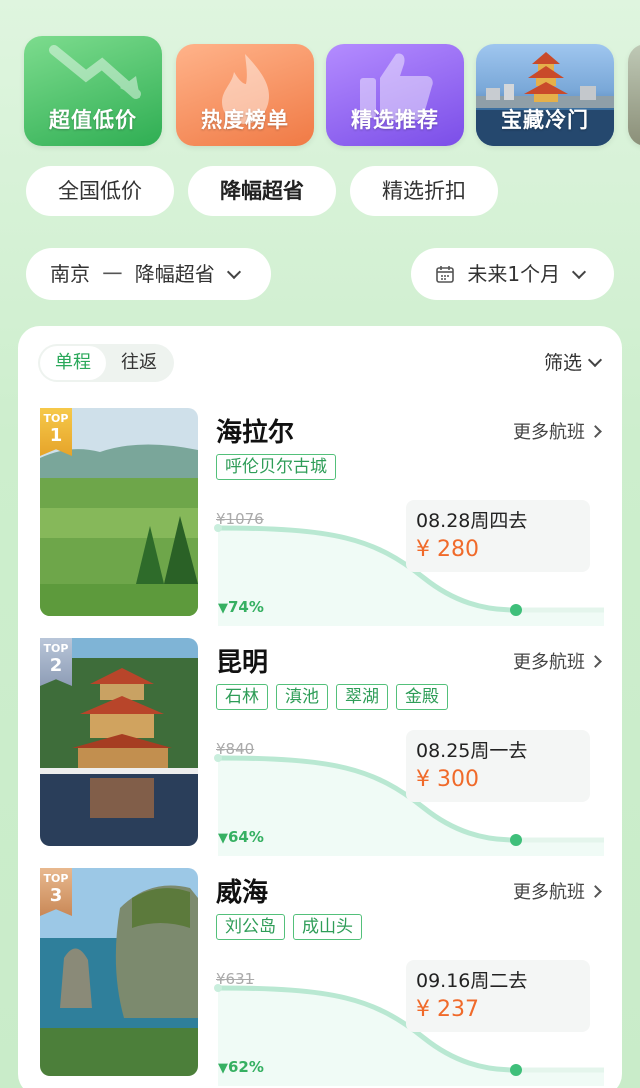  What do you see at coordinates (472, 521) in the screenshot?
I see `departure-date: 08.28周四去` at bounding box center [472, 521].